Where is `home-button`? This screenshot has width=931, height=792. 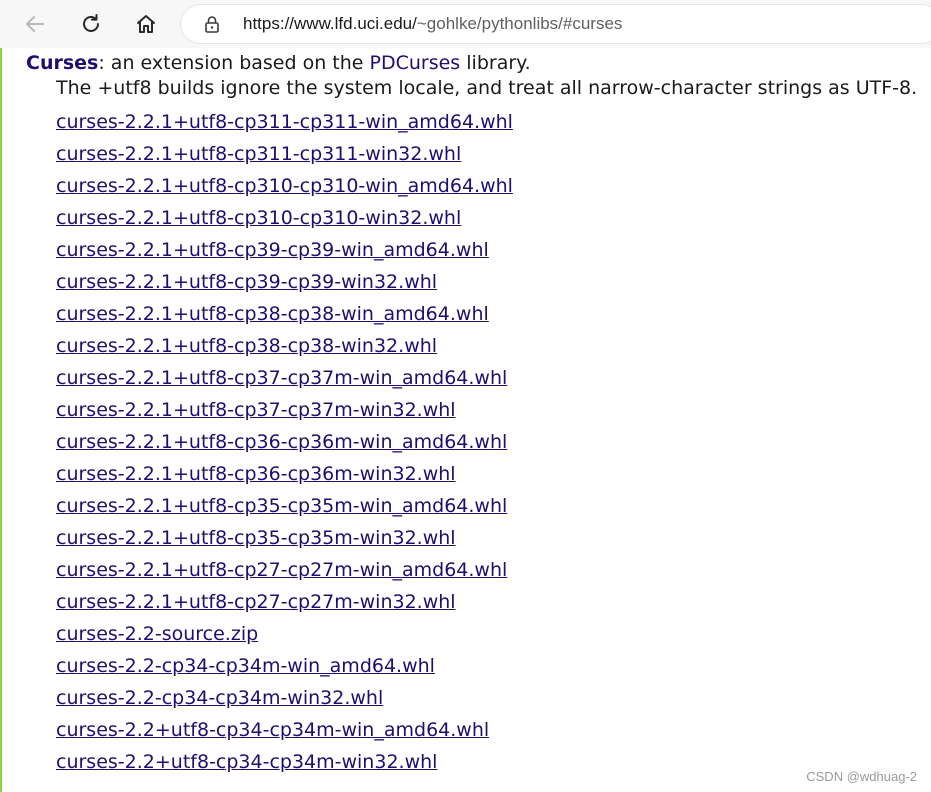
home-button is located at coordinates (146, 24).